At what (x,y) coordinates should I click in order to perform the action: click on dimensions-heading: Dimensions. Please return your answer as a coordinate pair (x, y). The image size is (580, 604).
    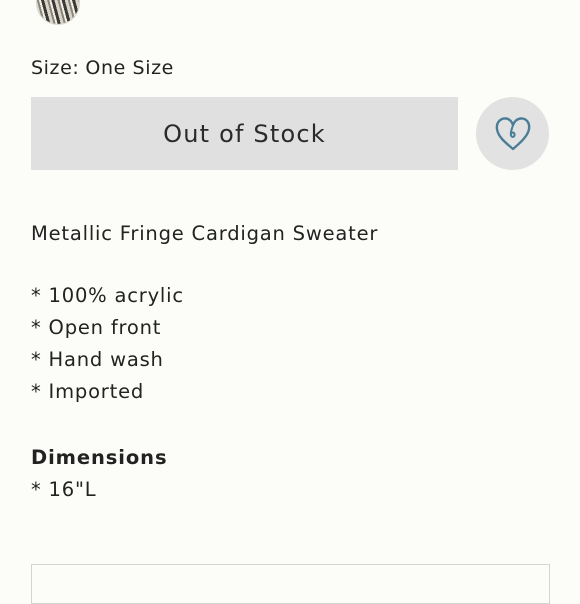
    Looking at the image, I should click on (99, 457).